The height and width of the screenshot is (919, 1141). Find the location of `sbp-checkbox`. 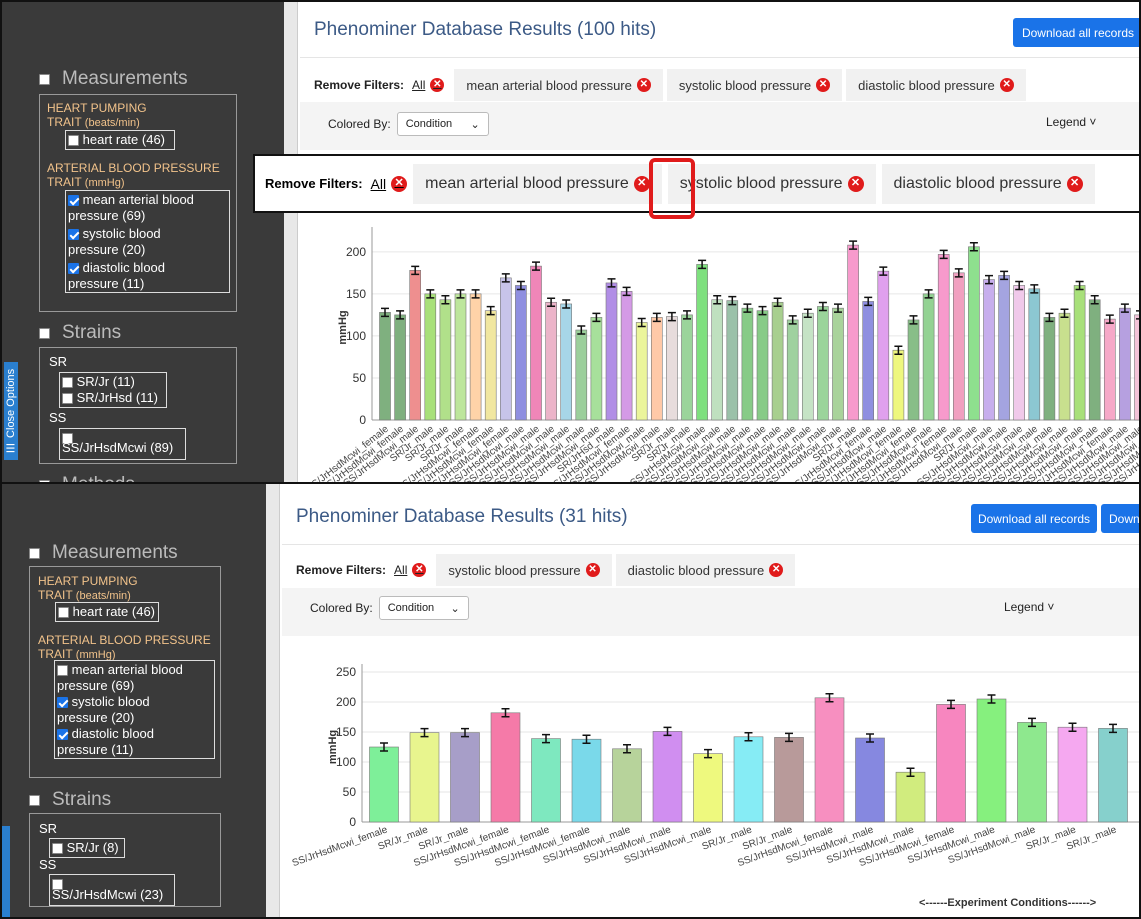

sbp-checkbox is located at coordinates (73, 235).